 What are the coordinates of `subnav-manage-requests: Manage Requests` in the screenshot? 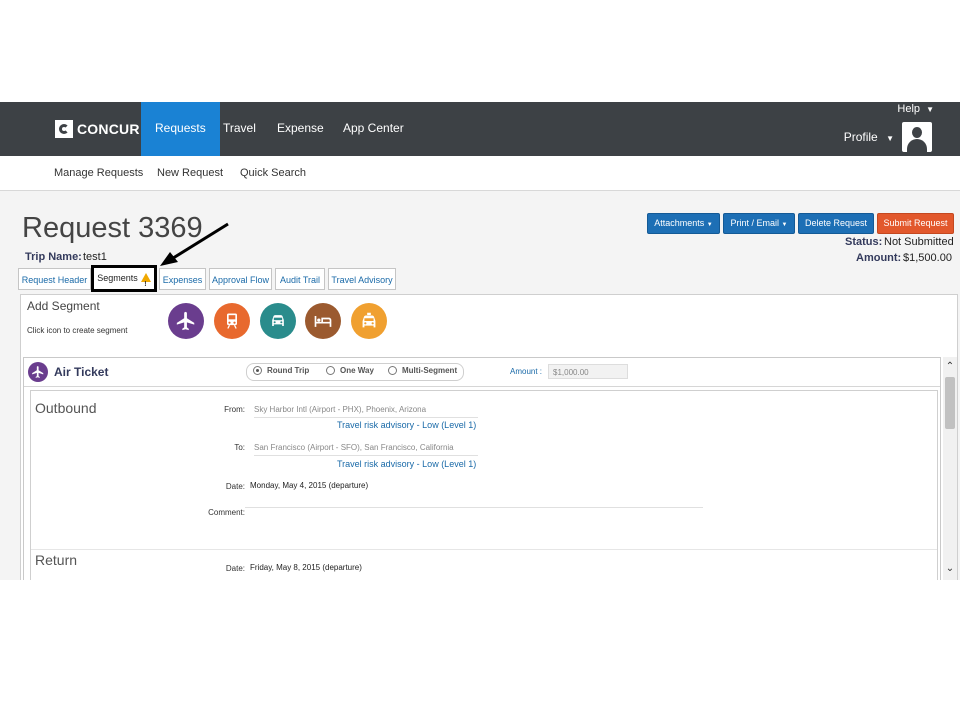 It's located at (98, 173).